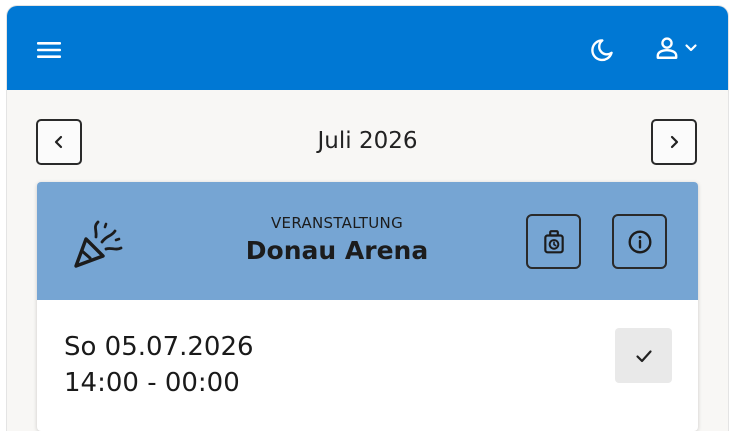  I want to click on menu-button, so click(49, 50).